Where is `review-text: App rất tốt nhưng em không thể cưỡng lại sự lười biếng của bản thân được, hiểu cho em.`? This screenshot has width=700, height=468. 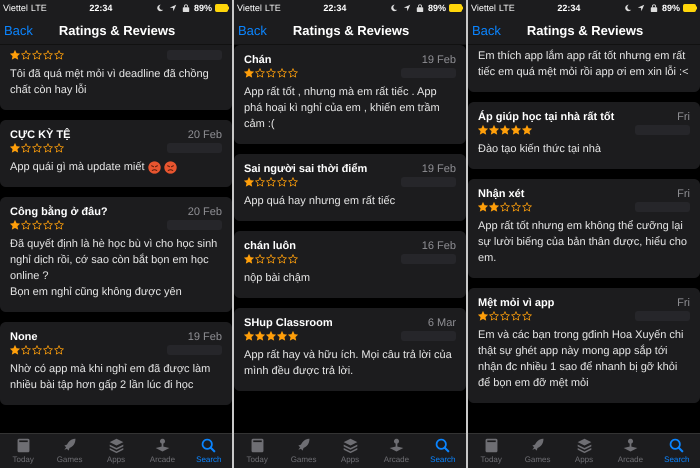
review-text: App rất tốt nhưng em không thể cưỡng lại sự lười biếng của bản thân được, hiểu cho em. is located at coordinates (583, 242).